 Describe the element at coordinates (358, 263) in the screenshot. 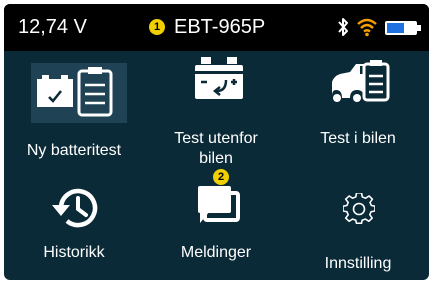

I see `tile-label: Innstilling` at that location.